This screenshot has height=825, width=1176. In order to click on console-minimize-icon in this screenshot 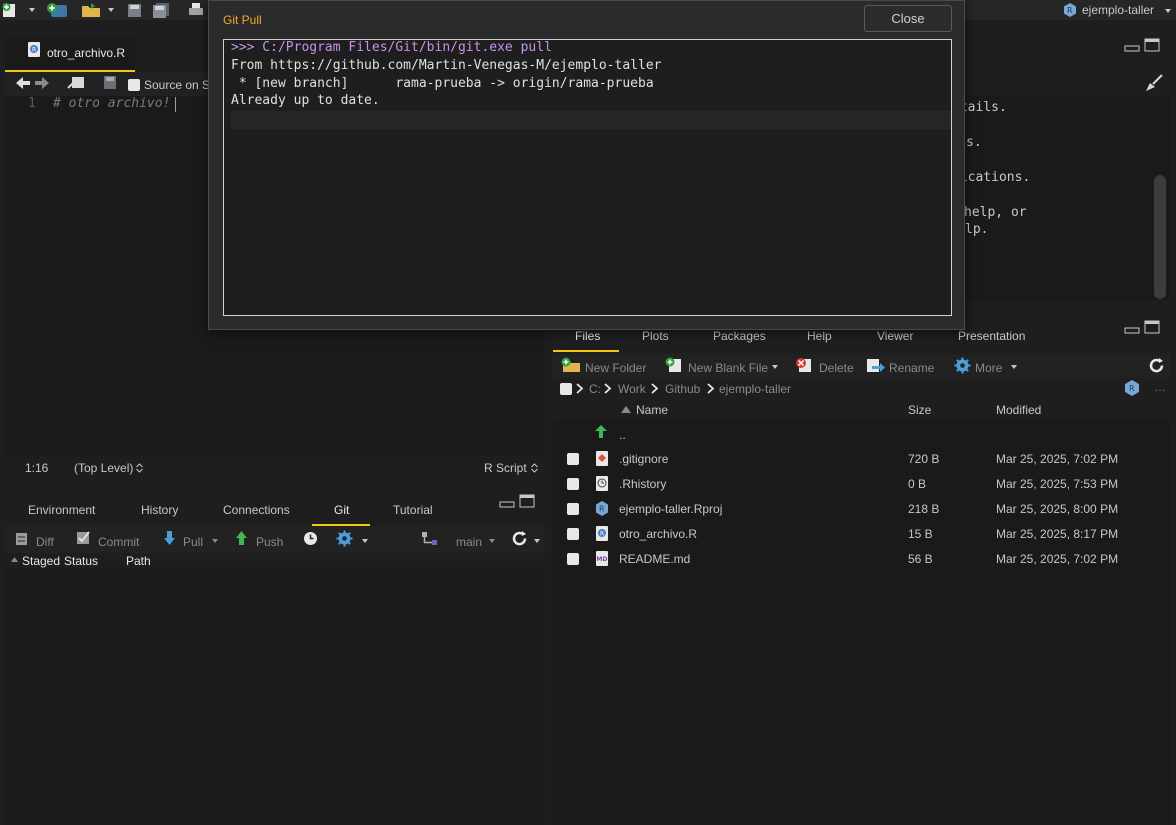, I will do `click(1132, 46)`.